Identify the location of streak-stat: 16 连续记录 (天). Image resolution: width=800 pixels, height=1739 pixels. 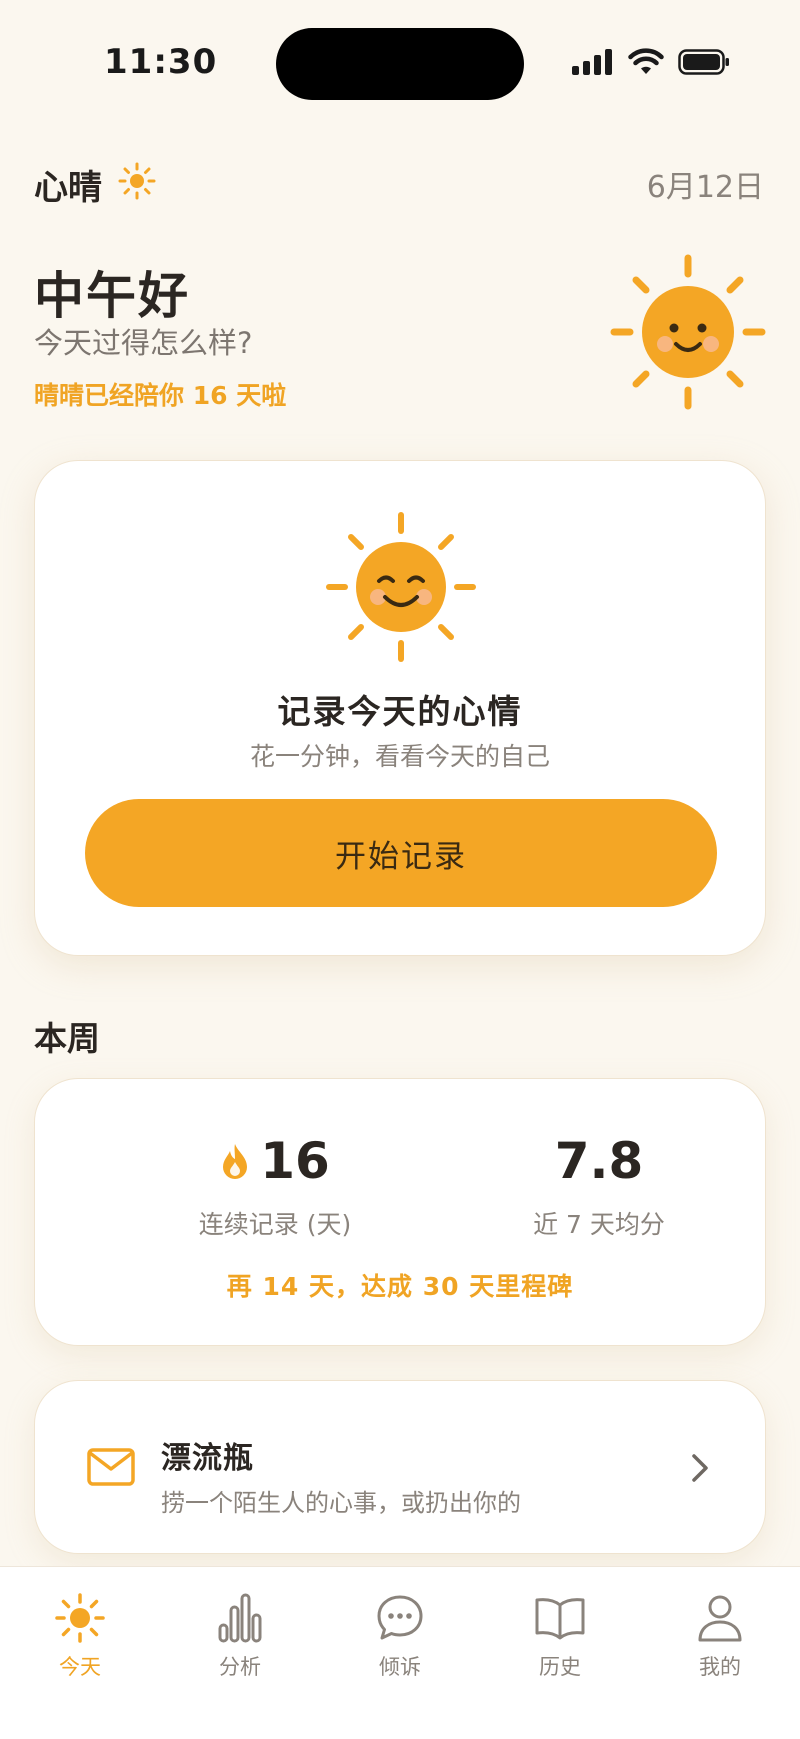
(275, 1186).